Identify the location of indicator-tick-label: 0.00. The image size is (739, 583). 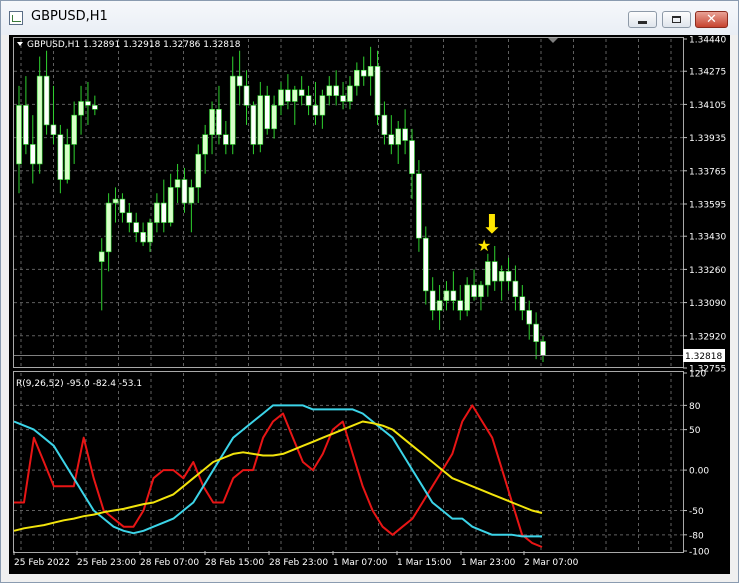
(699, 472).